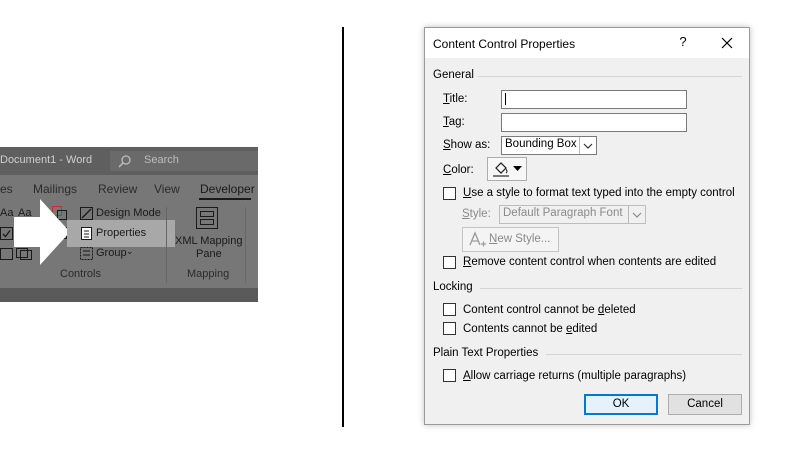 This screenshot has width=799, height=454. I want to click on dialog-title-bar: Content Control Properties ?, so click(587, 43).